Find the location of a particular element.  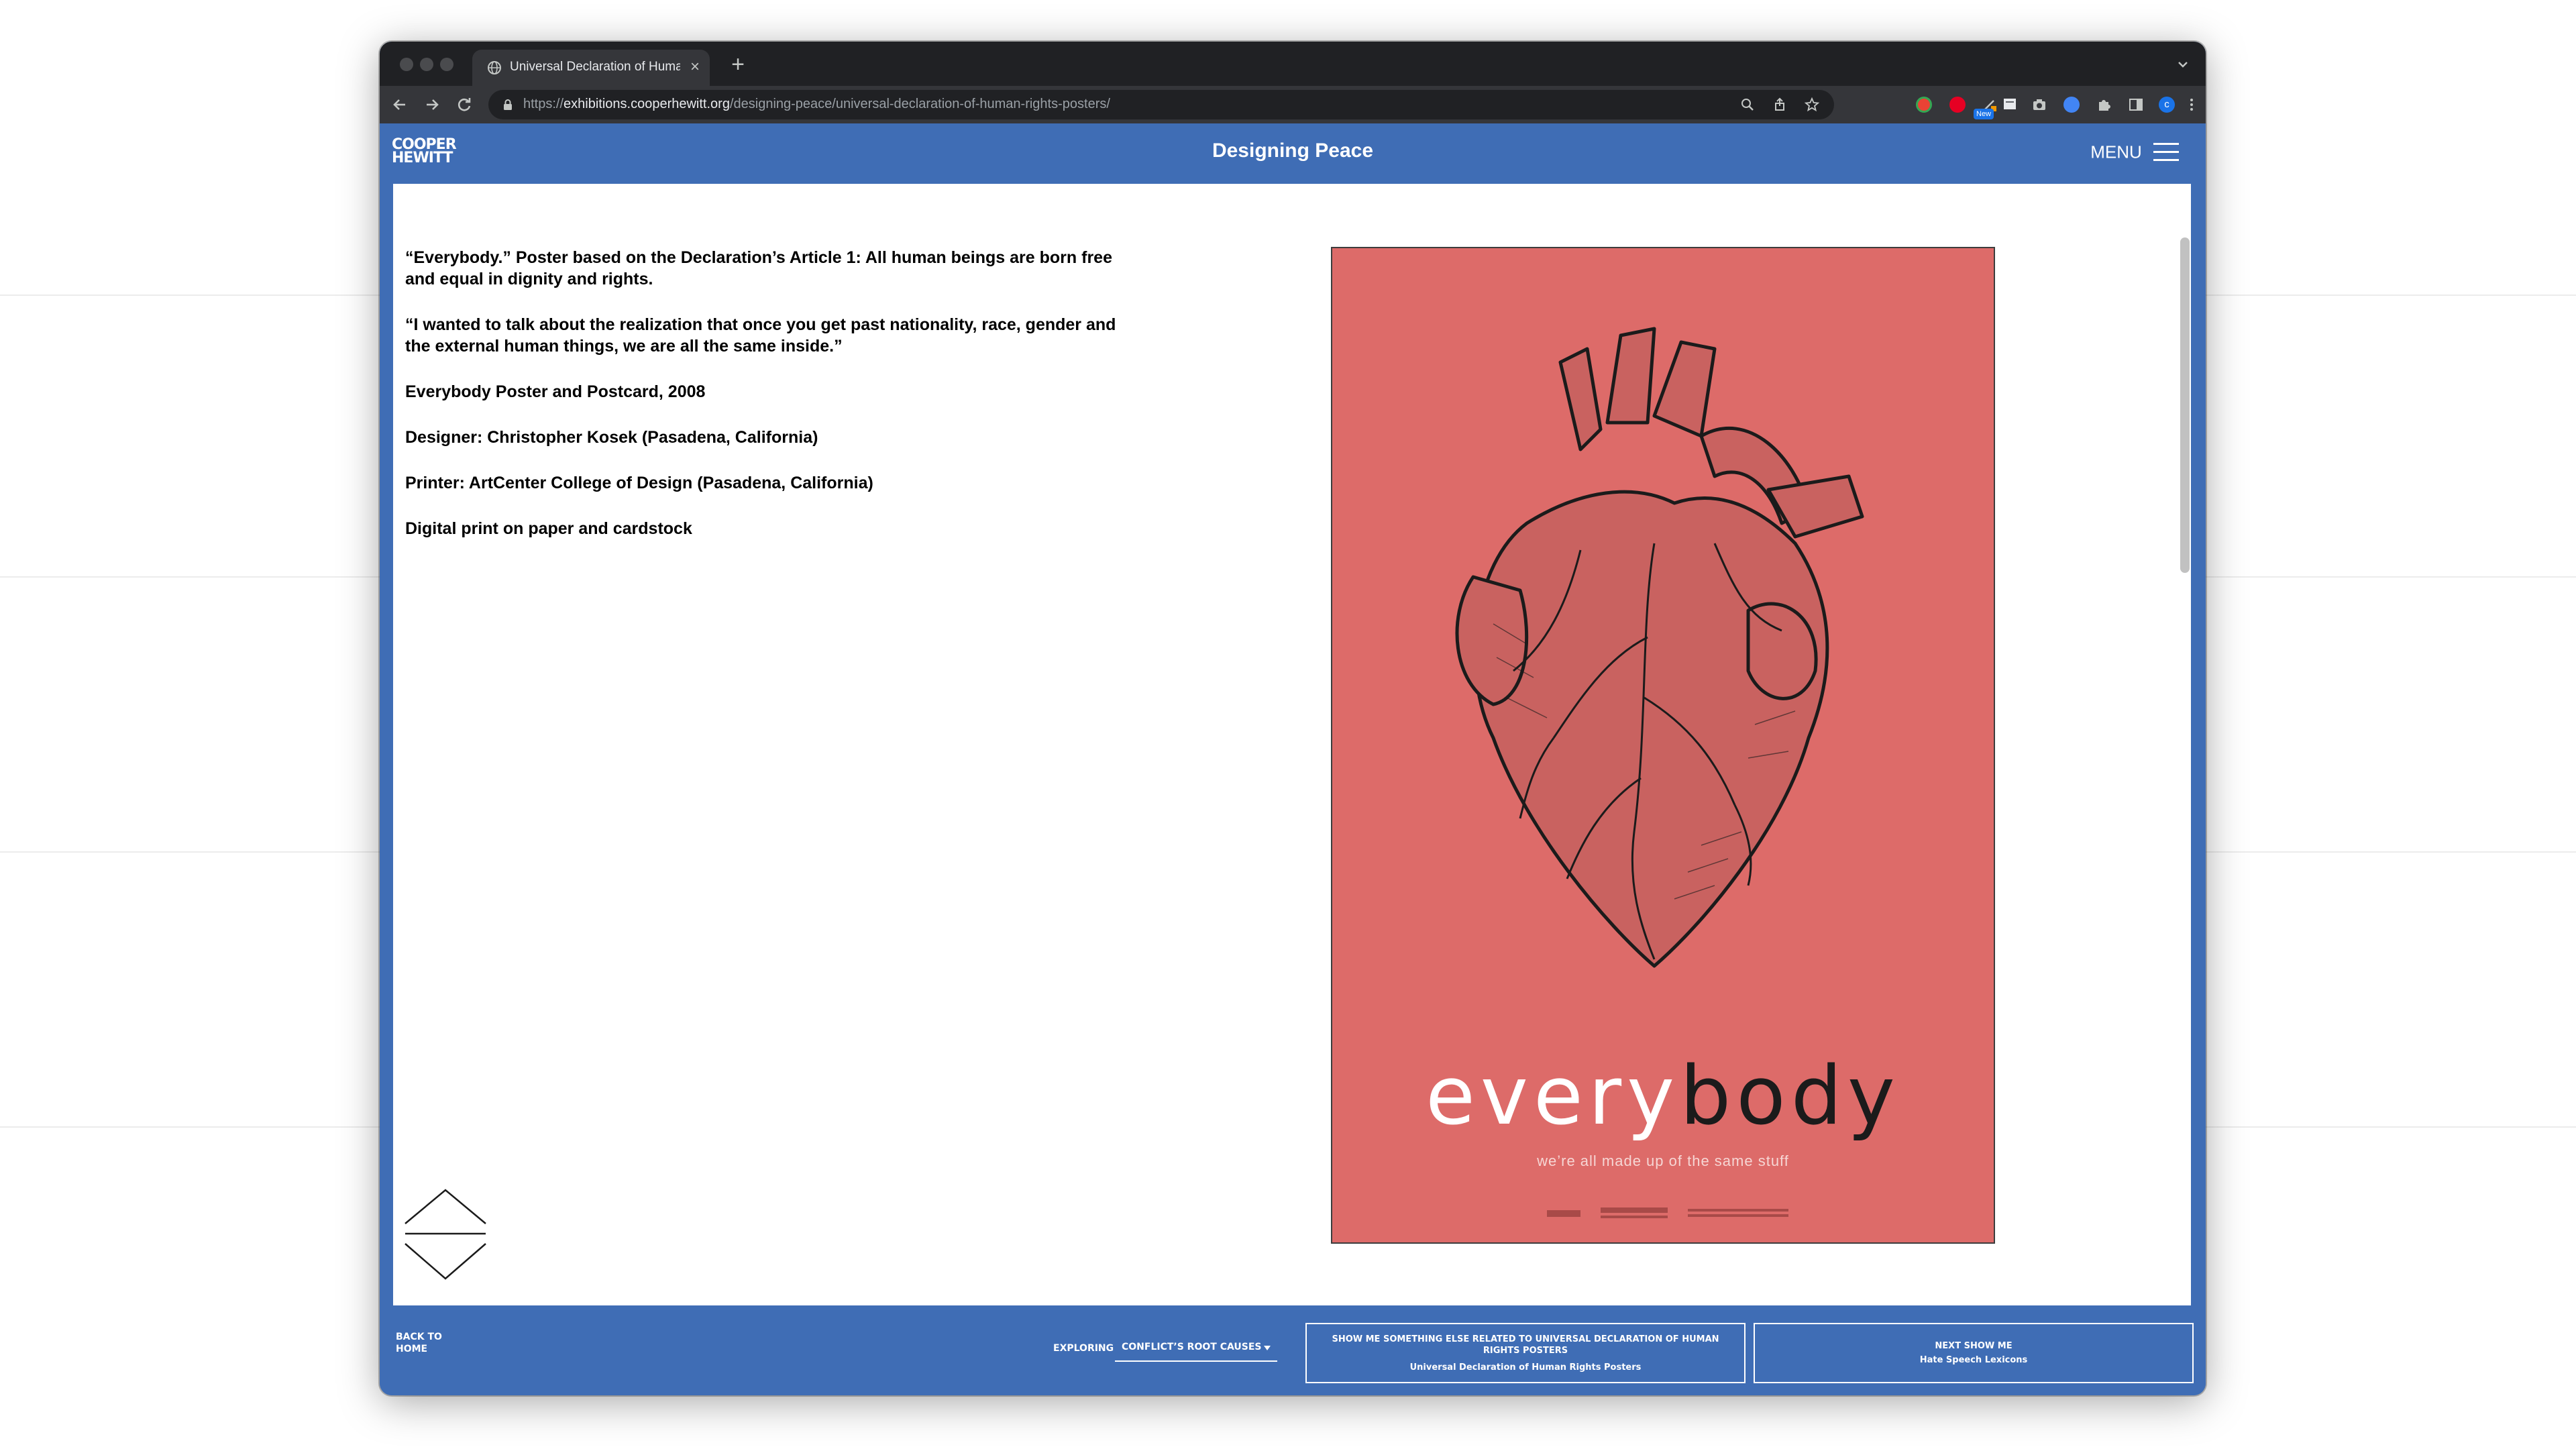

caret-down-icon is located at coordinates (1267, 1348).